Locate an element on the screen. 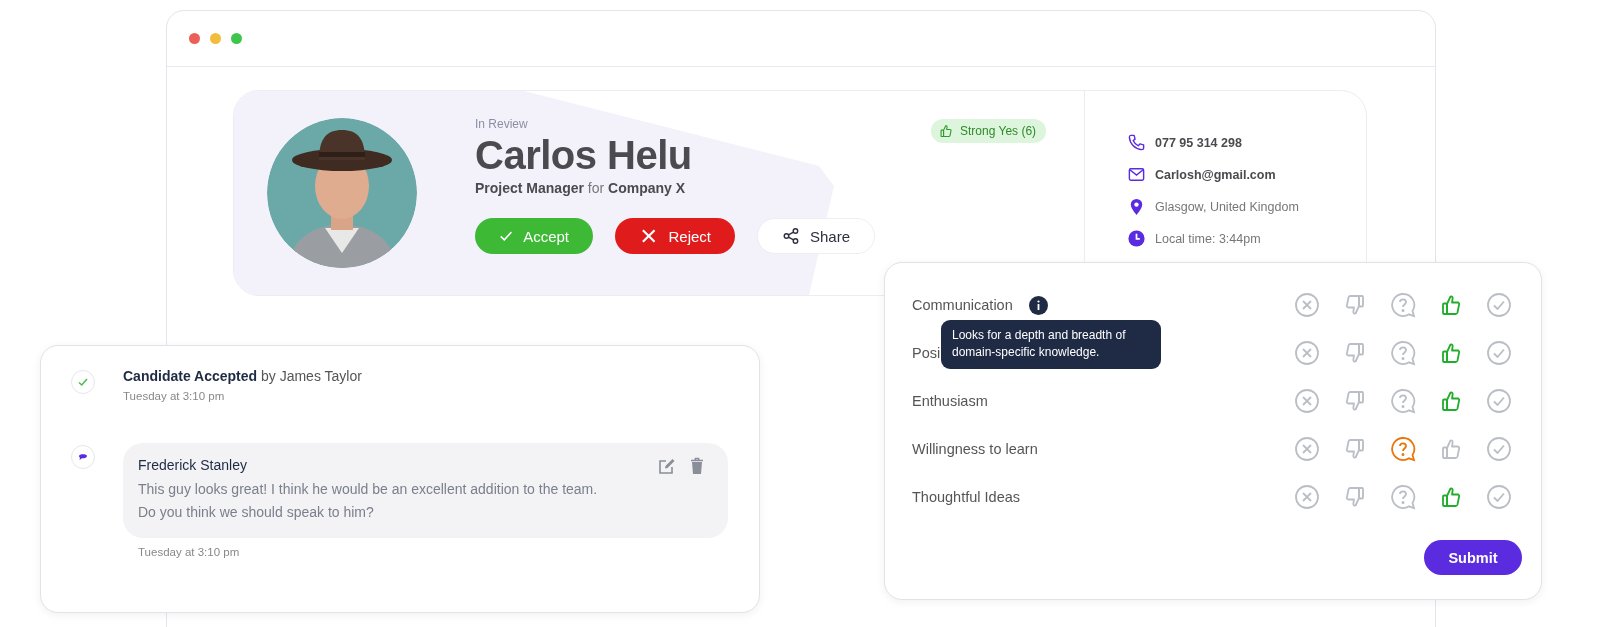 This screenshot has width=1600, height=627. check-icon is located at coordinates (83, 382).